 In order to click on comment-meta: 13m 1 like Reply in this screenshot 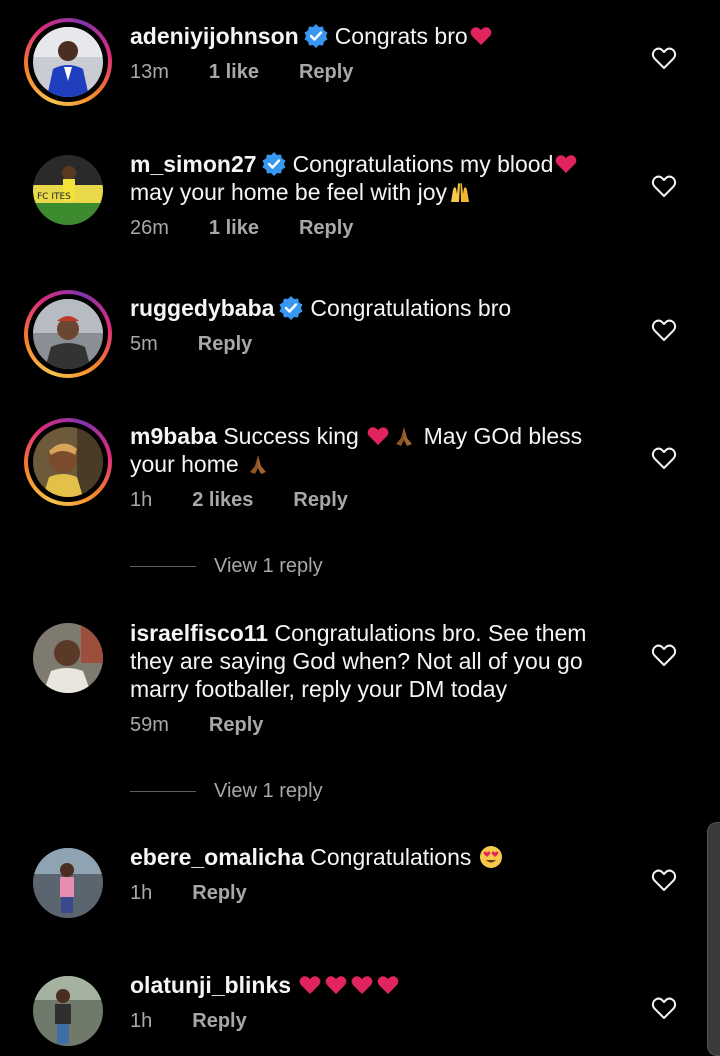, I will do `click(375, 72)`.